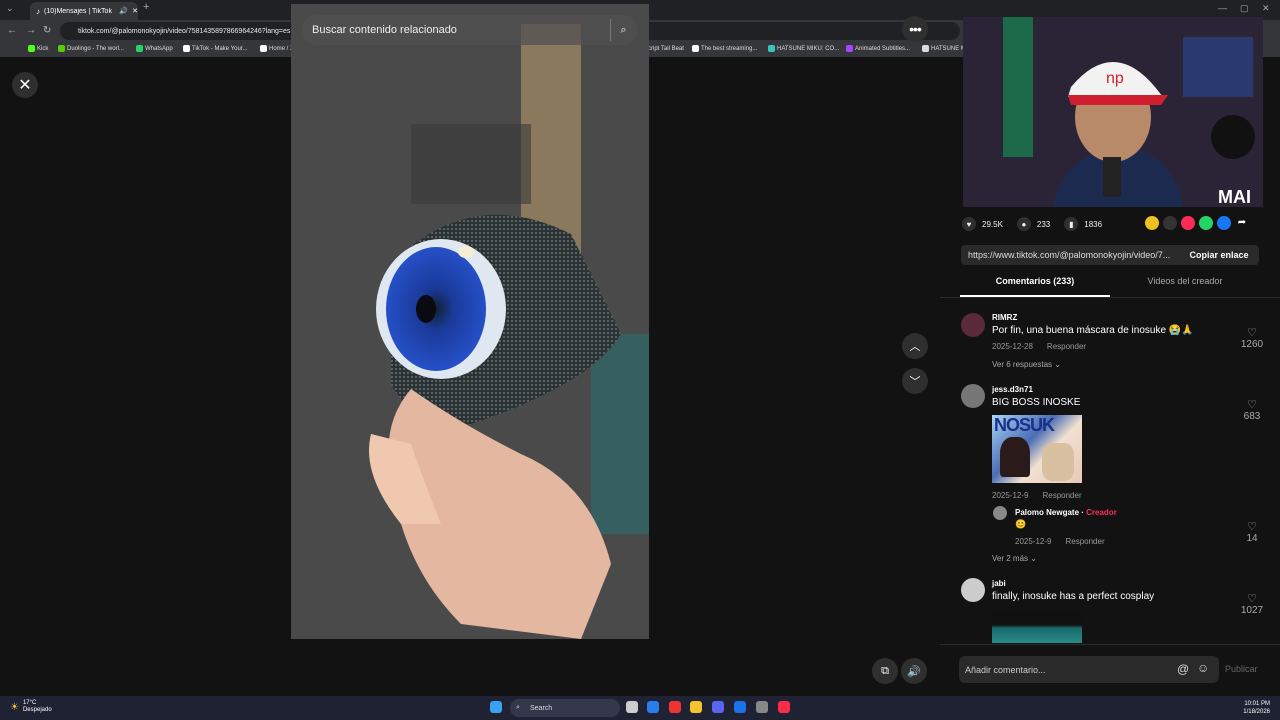 This screenshot has height=720, width=1280. Describe the element at coordinates (1252, 410) in the screenshot. I see `comment-like: ♡ 683` at that location.